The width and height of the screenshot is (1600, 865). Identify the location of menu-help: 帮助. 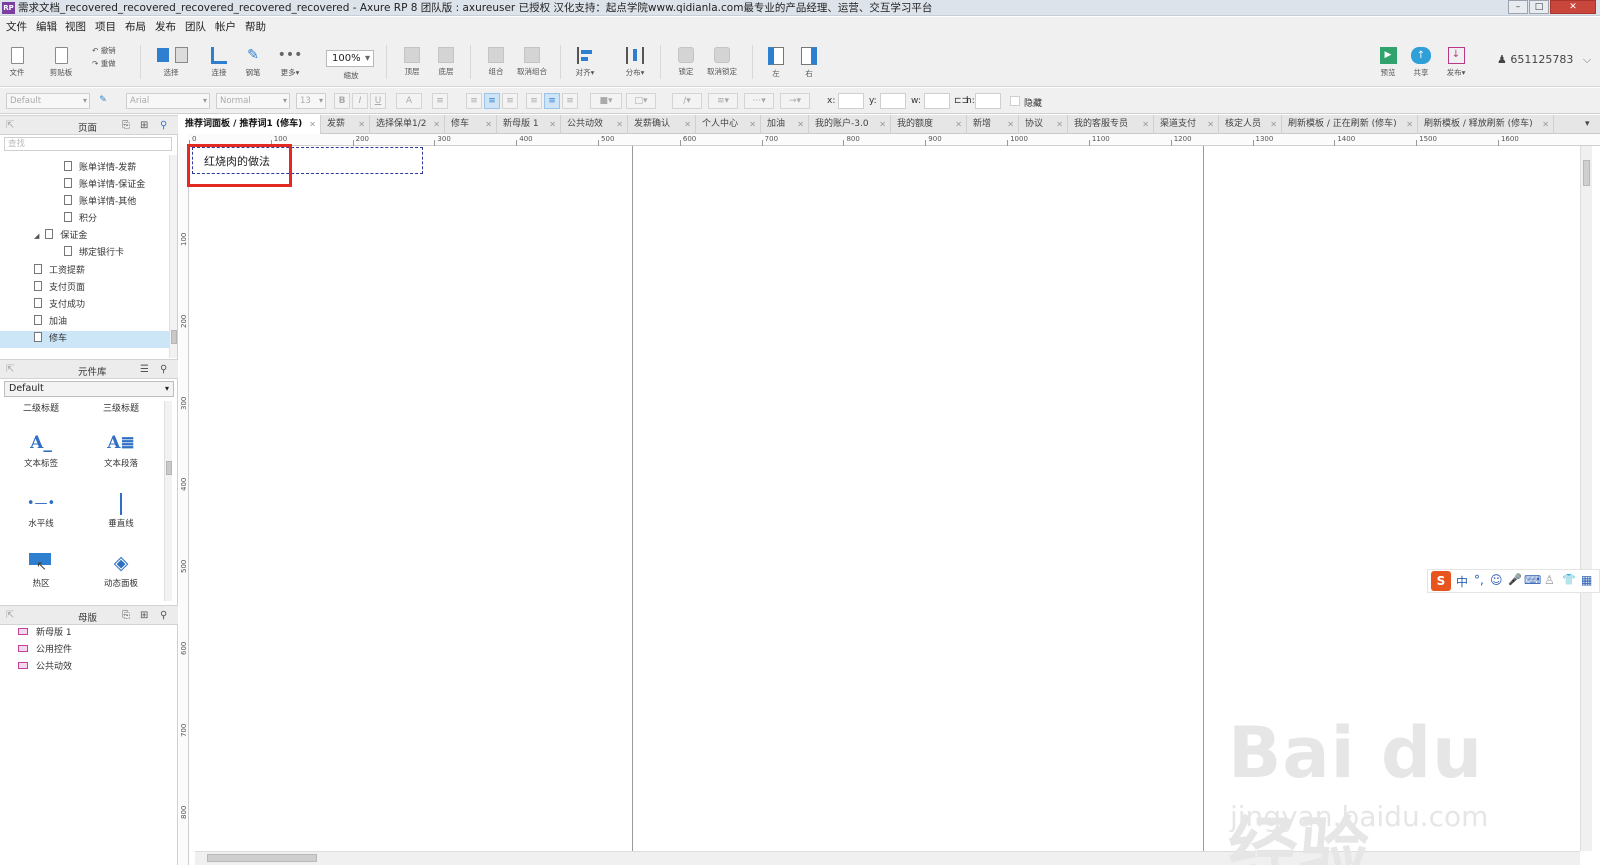
(255, 27).